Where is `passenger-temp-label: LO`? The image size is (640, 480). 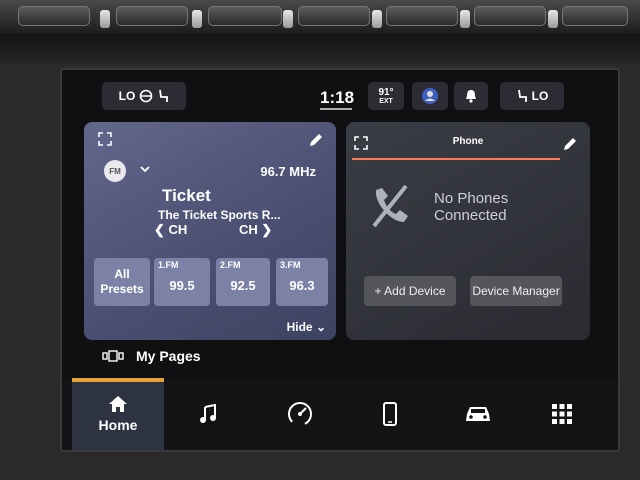 passenger-temp-label: LO is located at coordinates (540, 96).